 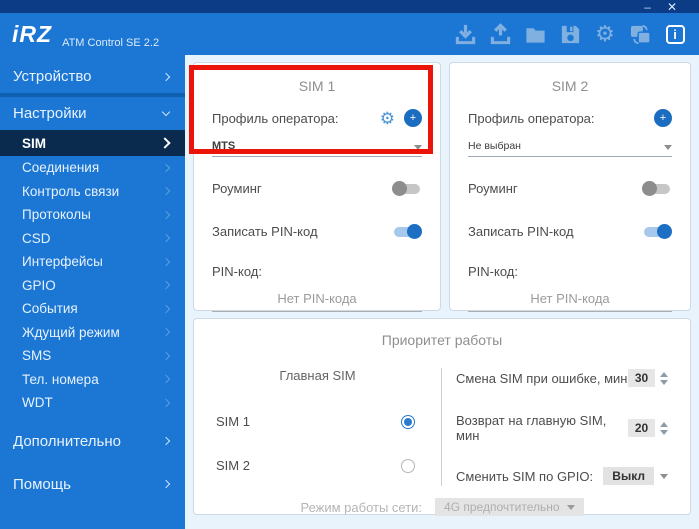 I want to click on language-switch-icon, so click(x=640, y=34).